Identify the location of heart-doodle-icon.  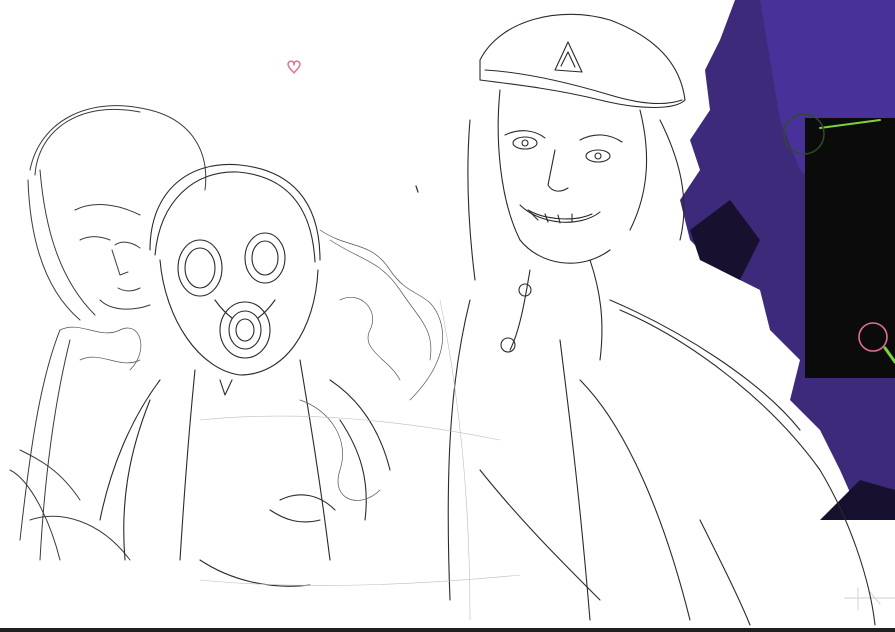
(294, 67).